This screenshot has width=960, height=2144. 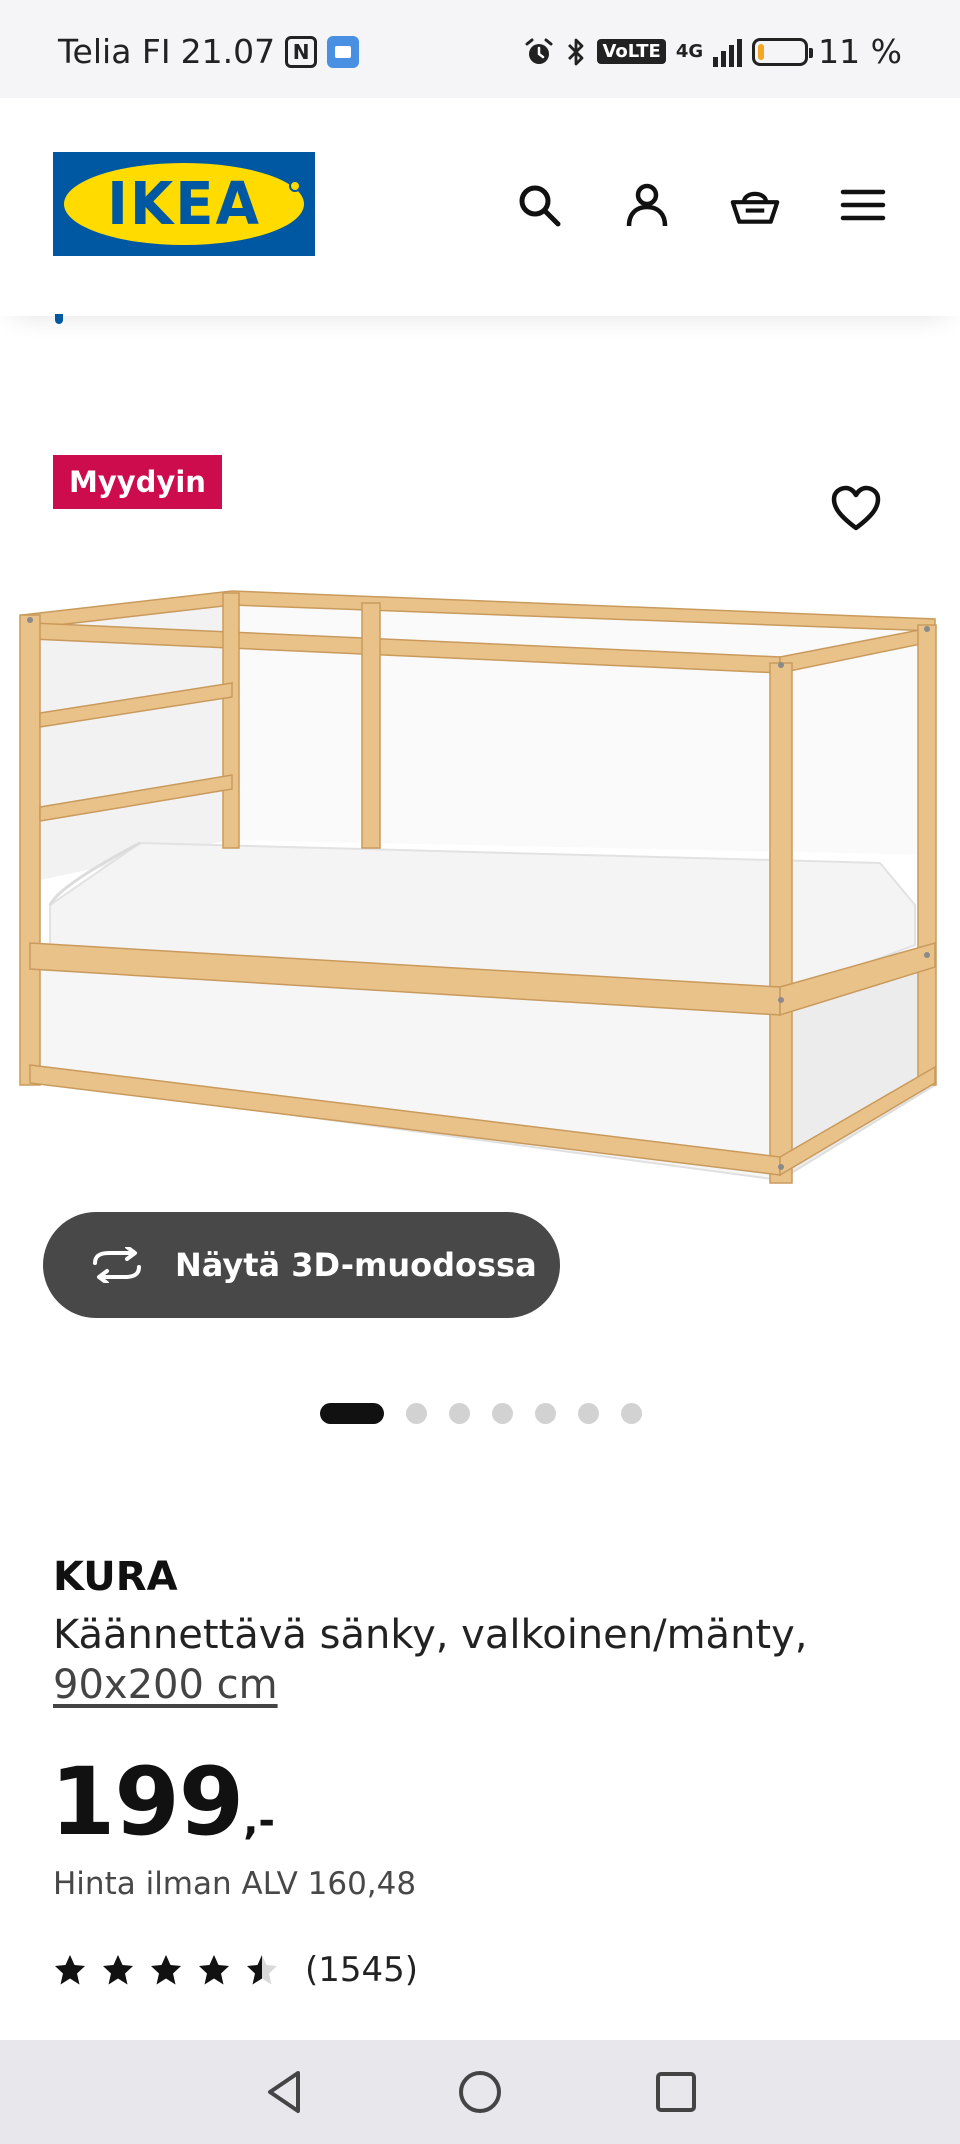 What do you see at coordinates (647, 205) in the screenshot?
I see `user-icon` at bounding box center [647, 205].